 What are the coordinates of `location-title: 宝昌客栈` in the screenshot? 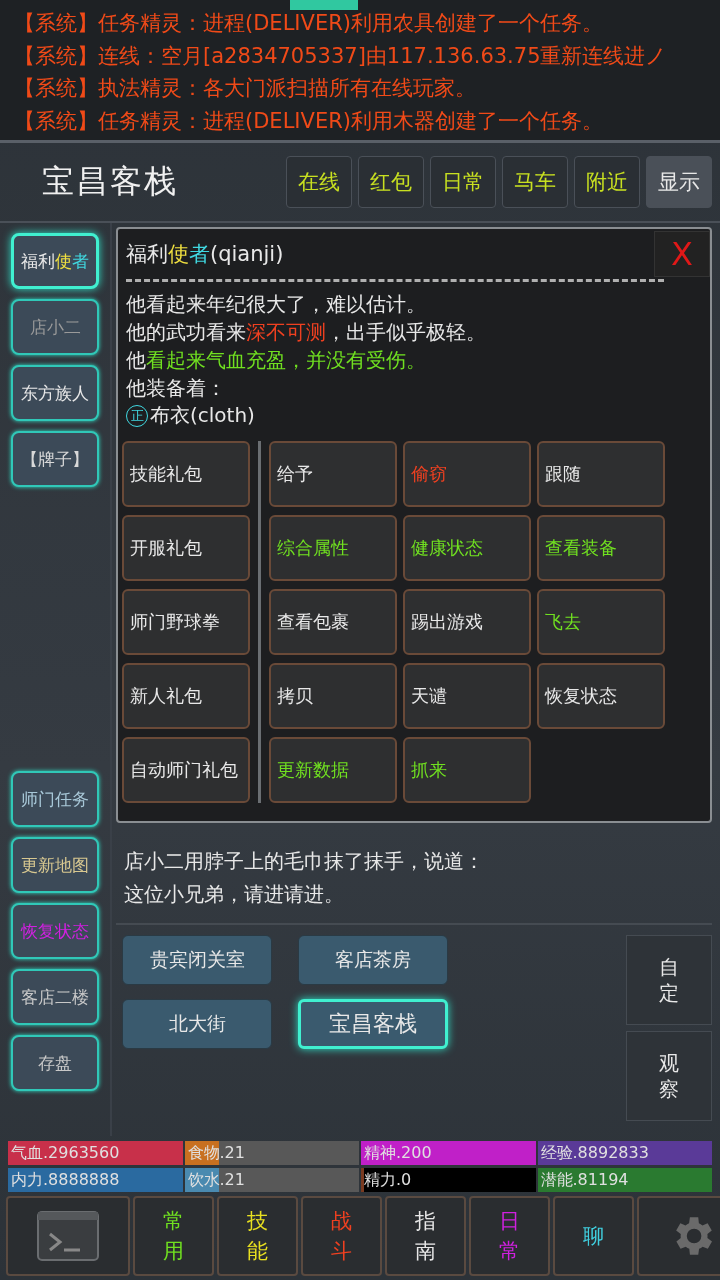 It's located at (110, 181).